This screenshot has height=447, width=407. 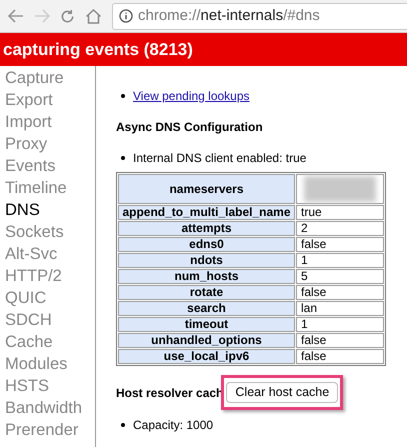 I want to click on sidebar-tab: Prerender, so click(x=41, y=430).